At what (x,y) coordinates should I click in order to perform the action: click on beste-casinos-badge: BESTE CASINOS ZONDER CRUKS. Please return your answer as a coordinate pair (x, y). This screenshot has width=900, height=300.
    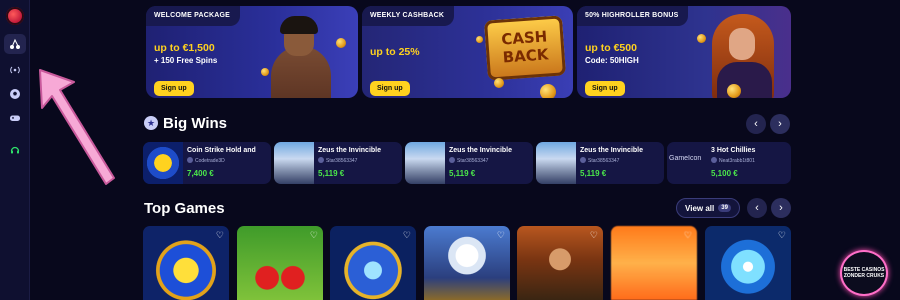
    Looking at the image, I should click on (864, 273).